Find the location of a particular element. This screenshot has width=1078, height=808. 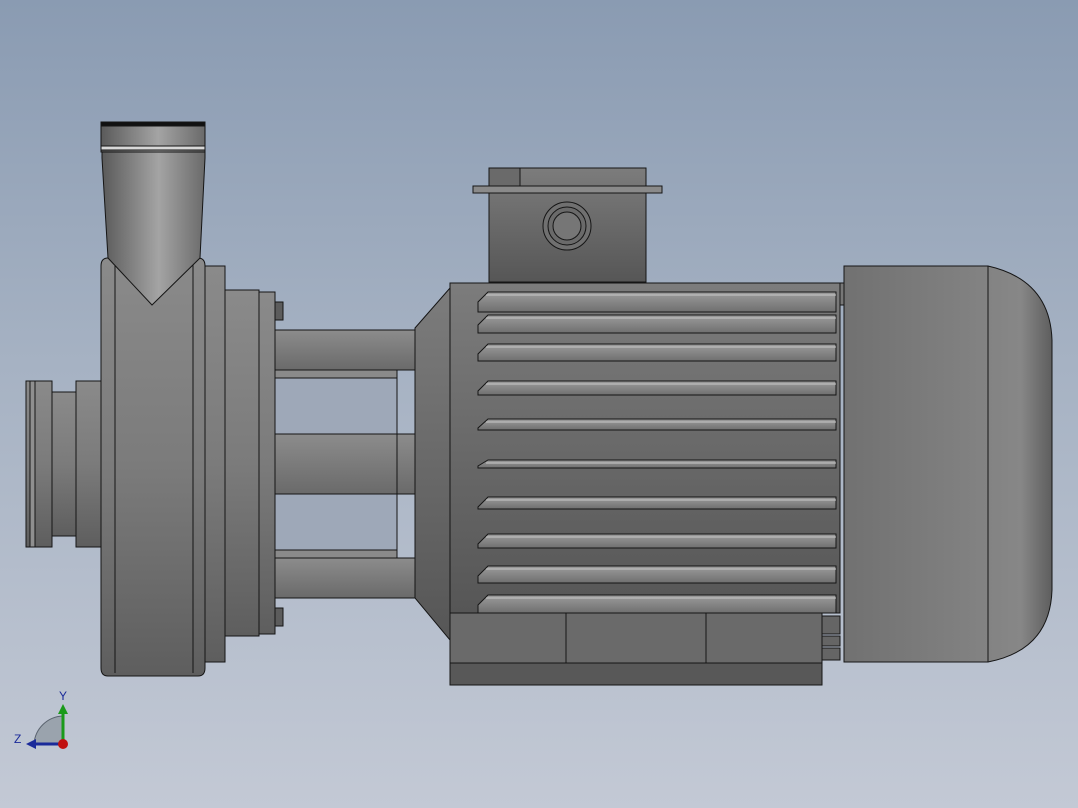

x-axis-dot-icon is located at coordinates (63, 744).